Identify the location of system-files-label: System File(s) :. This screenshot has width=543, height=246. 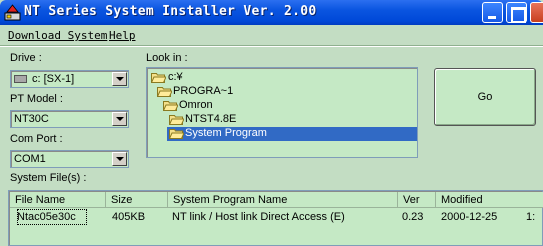
(48, 178).